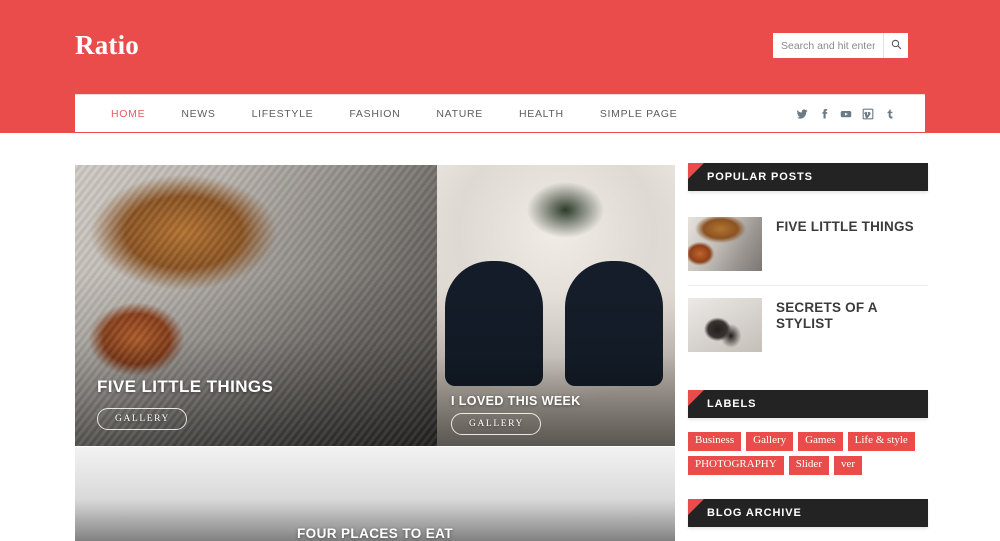 This screenshot has height=541, width=1000. Describe the element at coordinates (459, 114) in the screenshot. I see `nav-item-nature: NATURE` at that location.